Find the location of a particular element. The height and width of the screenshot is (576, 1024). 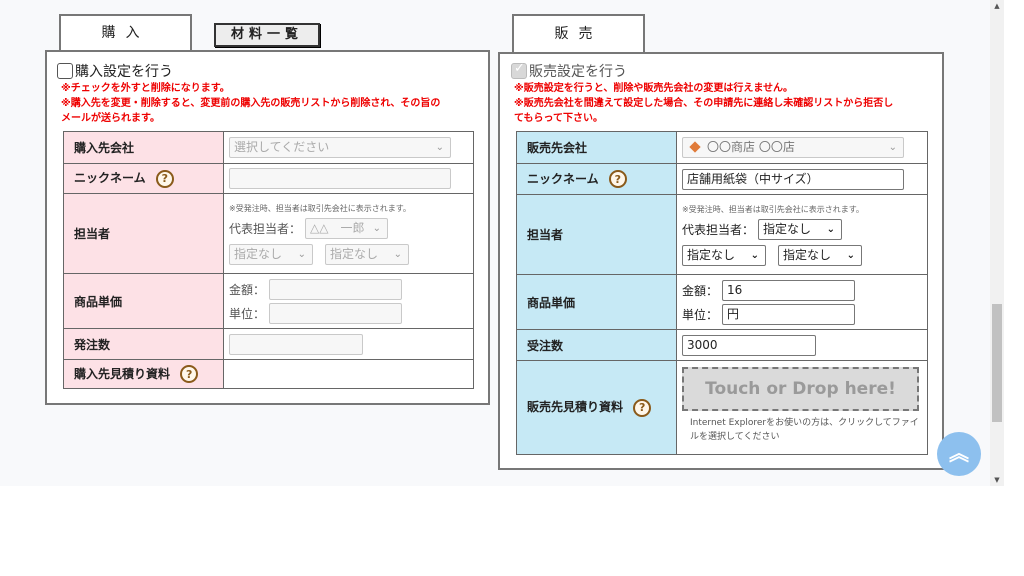

purchase-rep-value: △△ 一郎 is located at coordinates (337, 227).